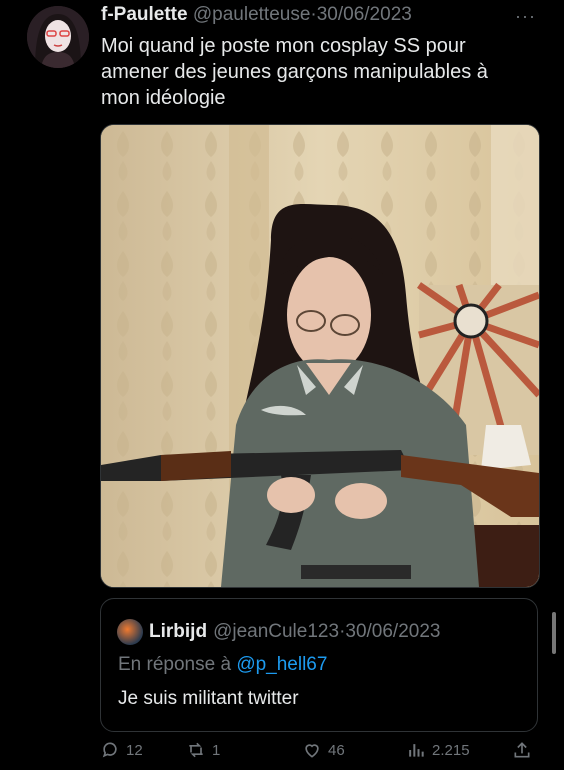  I want to click on tweet-actions: 12 1 46 2.215, so click(320, 753).